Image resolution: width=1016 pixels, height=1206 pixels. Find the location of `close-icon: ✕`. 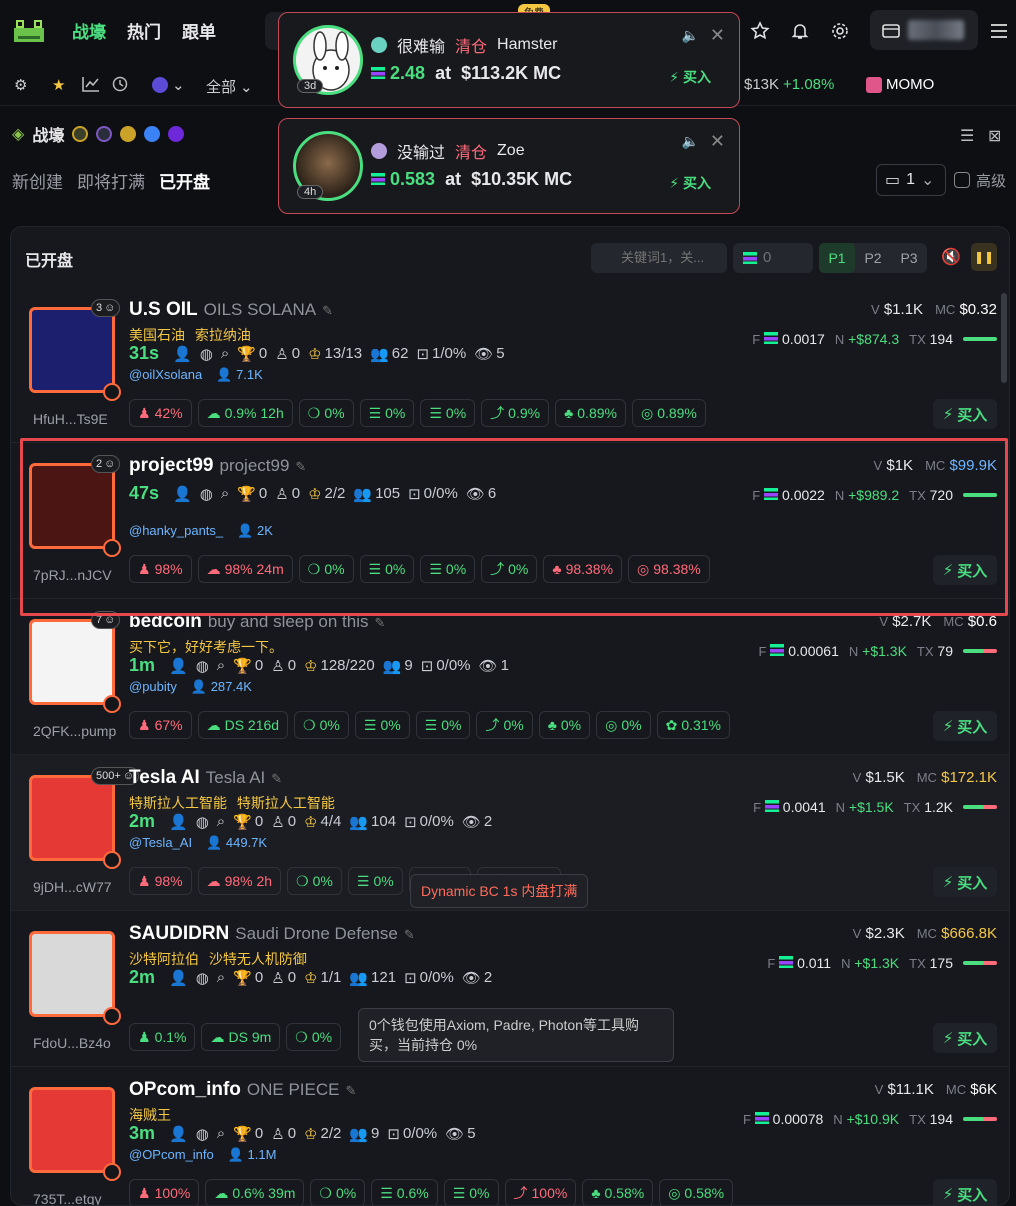

close-icon: ✕ is located at coordinates (717, 141).